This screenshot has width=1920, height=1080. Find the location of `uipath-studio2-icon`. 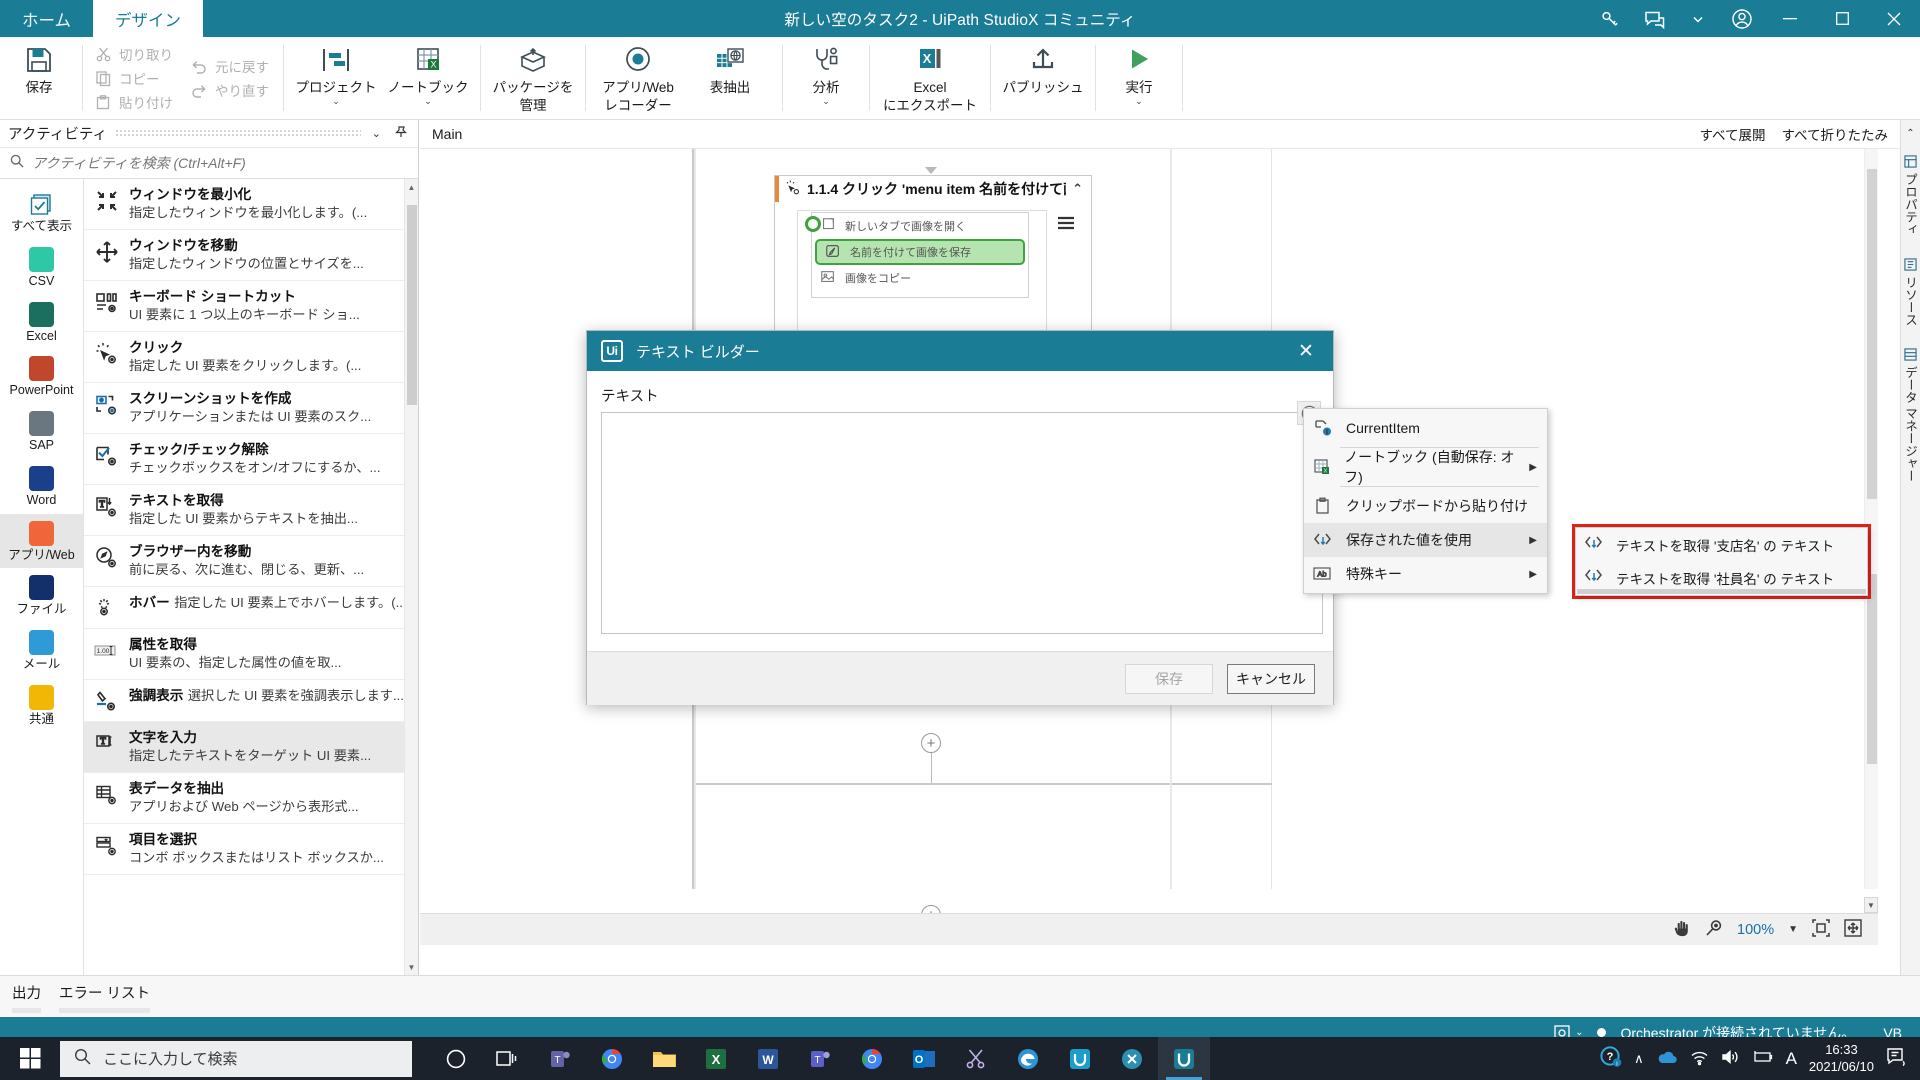

uipath-studio2-icon is located at coordinates (1132, 1058).